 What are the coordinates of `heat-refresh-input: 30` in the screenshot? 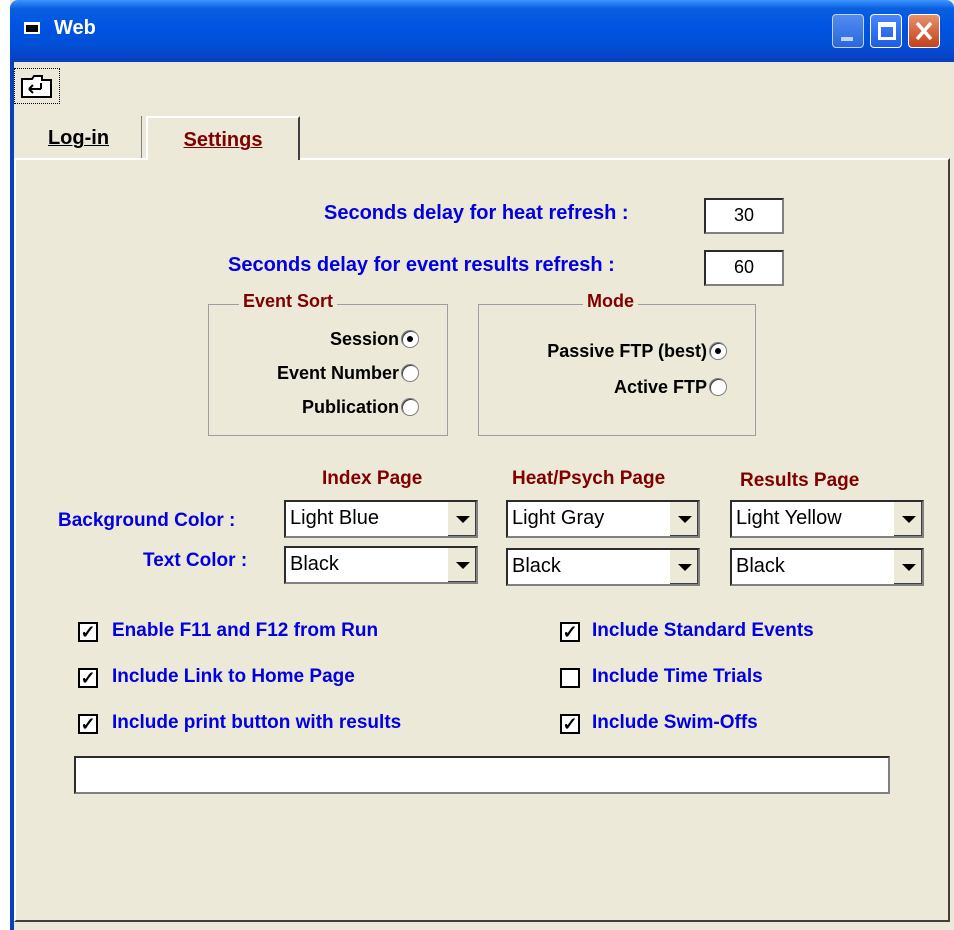 It's located at (744, 216).